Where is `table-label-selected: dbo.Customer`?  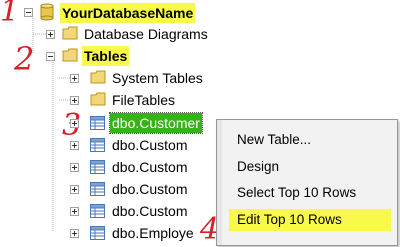
table-label-selected: dbo.Customer is located at coordinates (156, 123).